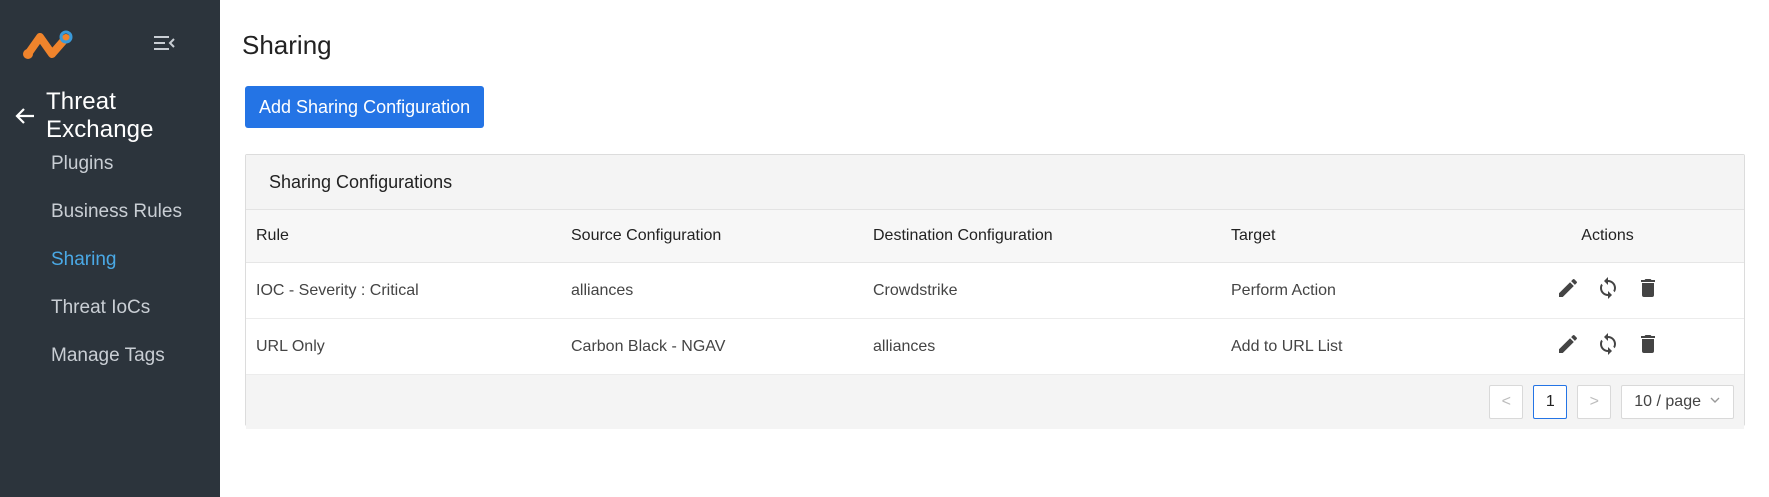 The width and height of the screenshot is (1769, 497). What do you see at coordinates (1042, 346) in the screenshot?
I see `cell-destination: alliances` at bounding box center [1042, 346].